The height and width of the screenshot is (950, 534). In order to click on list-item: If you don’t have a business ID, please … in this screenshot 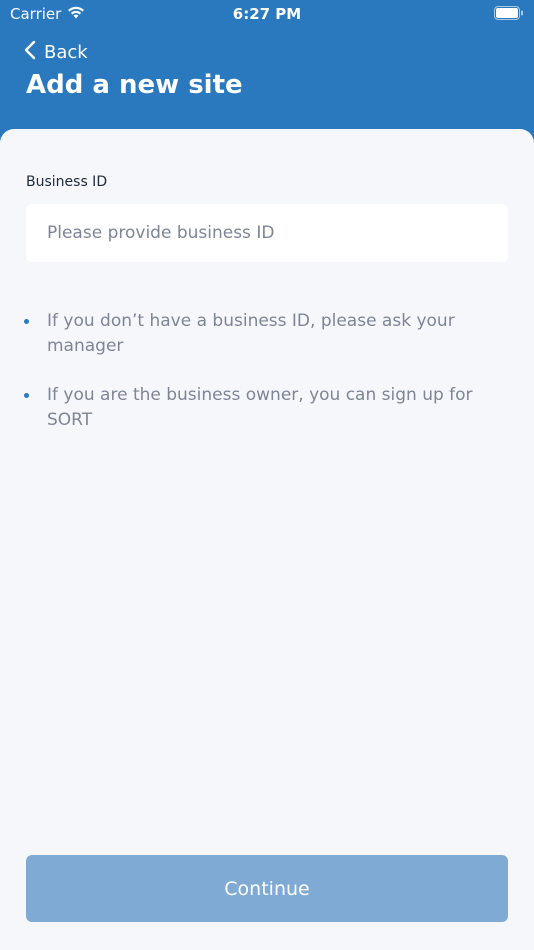, I will do `click(249, 334)`.